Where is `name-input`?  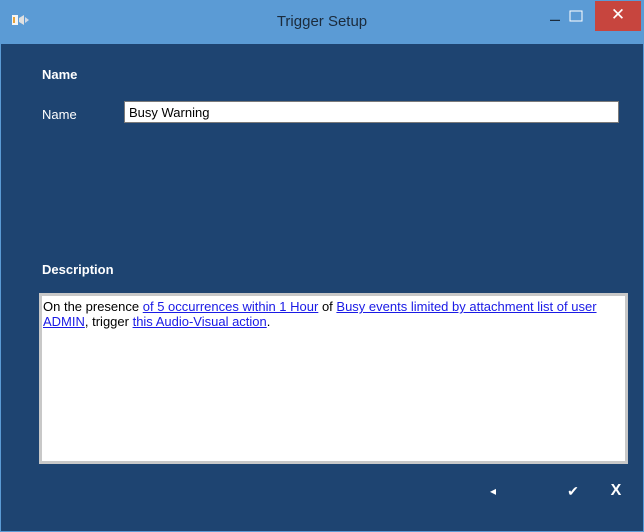 name-input is located at coordinates (371, 112).